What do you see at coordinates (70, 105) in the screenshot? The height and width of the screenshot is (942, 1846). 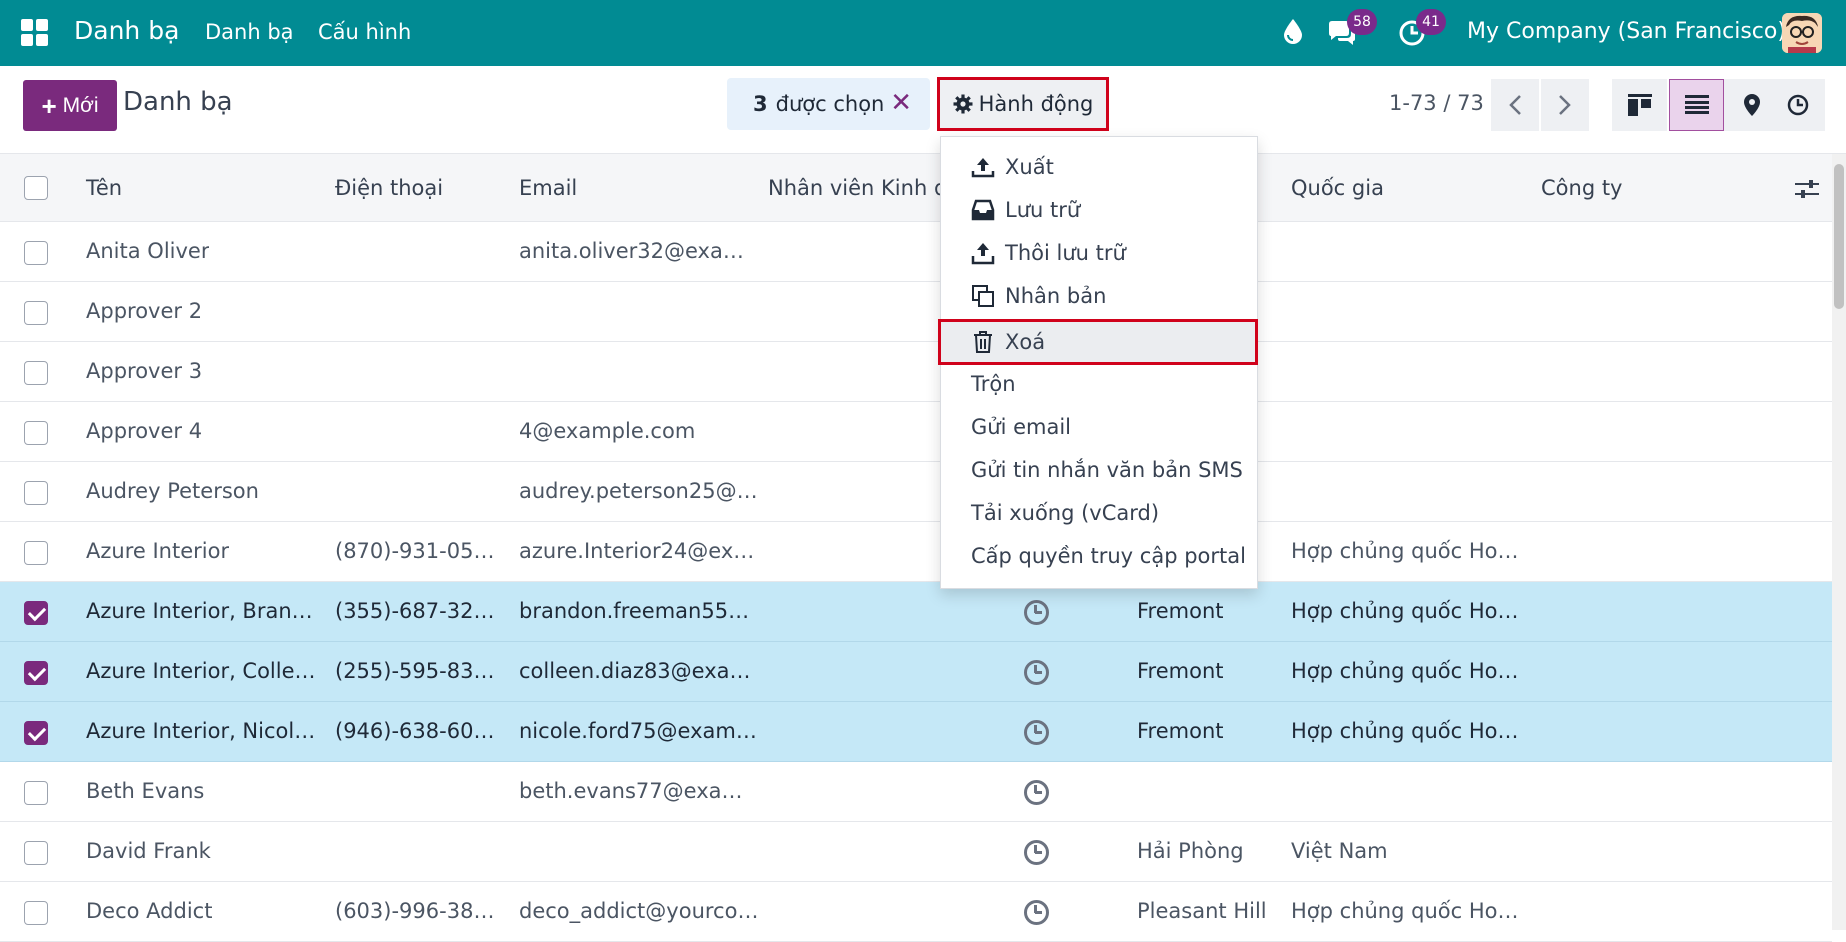 I see `new-button: + Mới` at bounding box center [70, 105].